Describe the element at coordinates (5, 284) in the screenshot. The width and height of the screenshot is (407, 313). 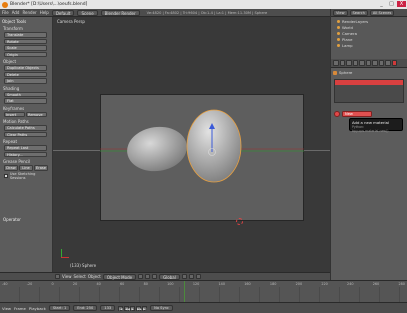
I see `tick-label: -40` at that location.